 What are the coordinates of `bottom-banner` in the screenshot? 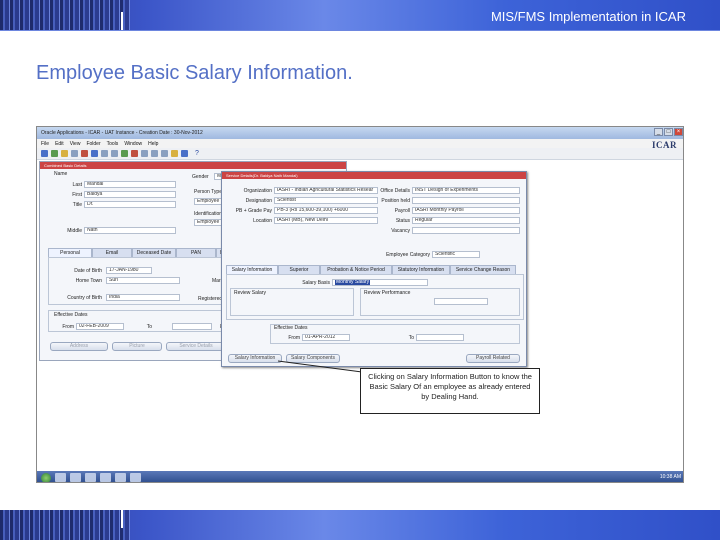 It's located at (360, 525).